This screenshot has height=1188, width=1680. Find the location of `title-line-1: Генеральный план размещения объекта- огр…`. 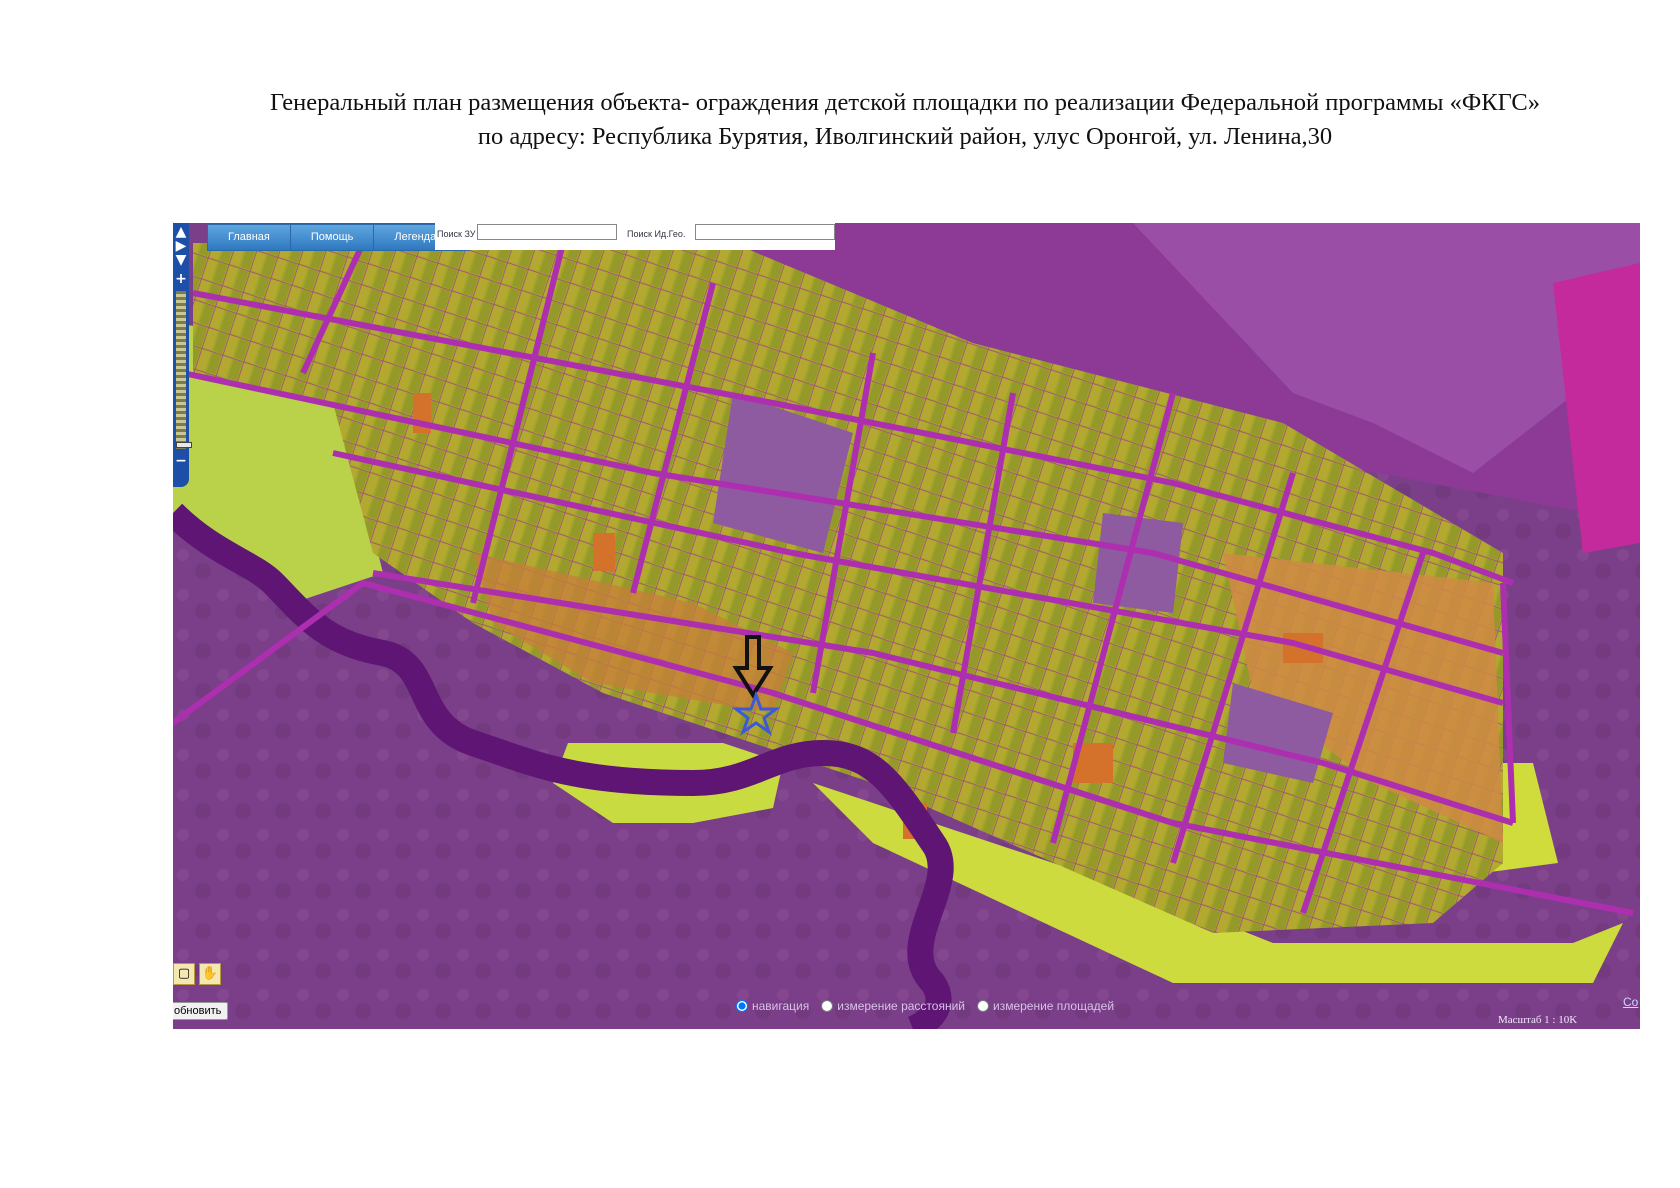

title-line-1: Генеральный план размещения объекта- огр… is located at coordinates (905, 102).